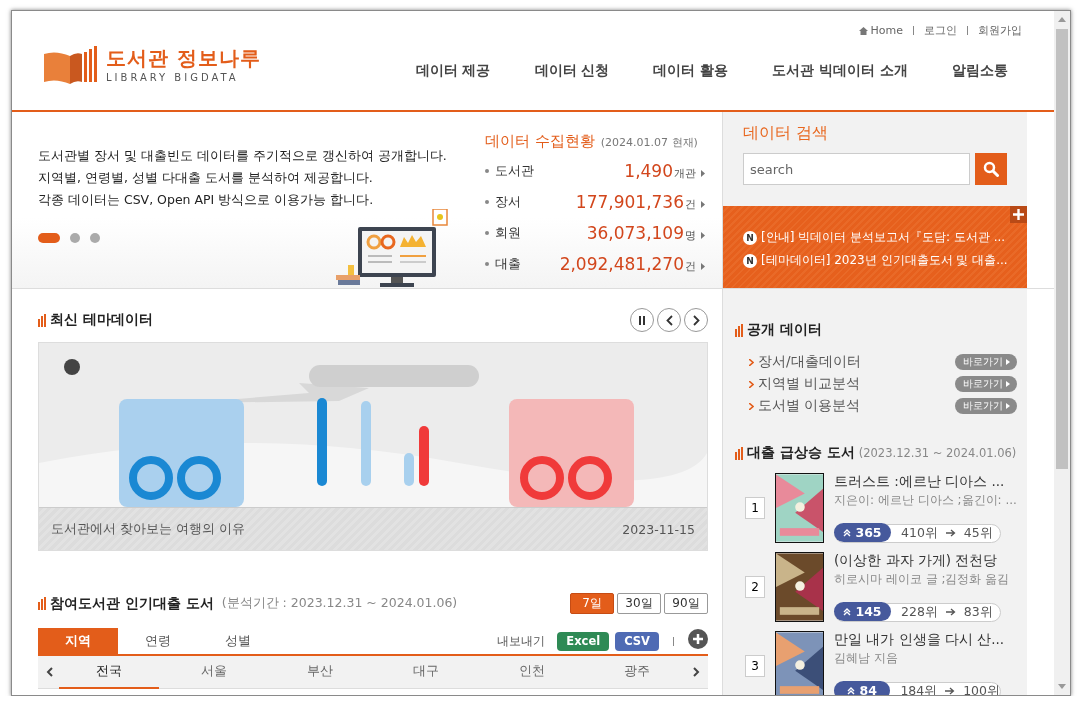 The width and height of the screenshot is (1083, 708). What do you see at coordinates (238, 641) in the screenshot?
I see `tab: 성별` at bounding box center [238, 641].